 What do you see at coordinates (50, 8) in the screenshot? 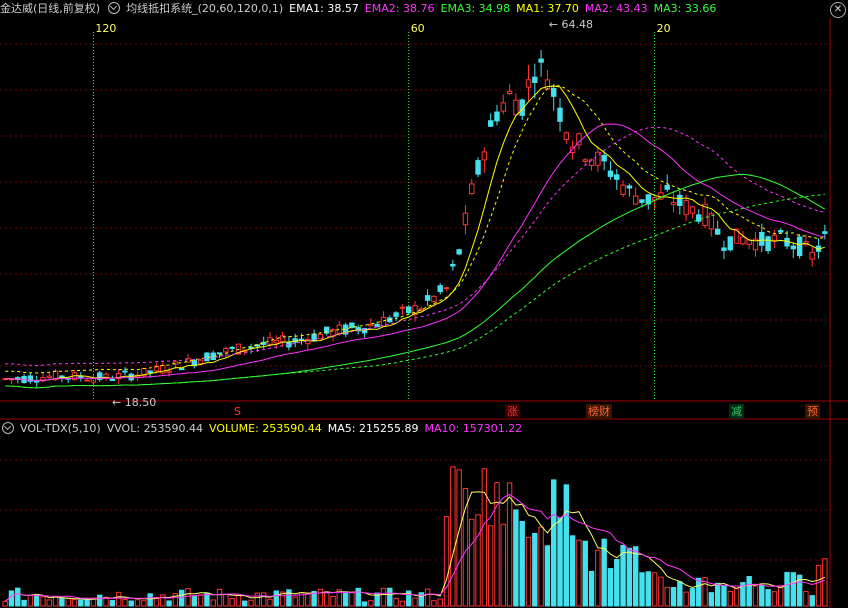
I see `stock-title: 金达威(日线,前复权)` at bounding box center [50, 8].